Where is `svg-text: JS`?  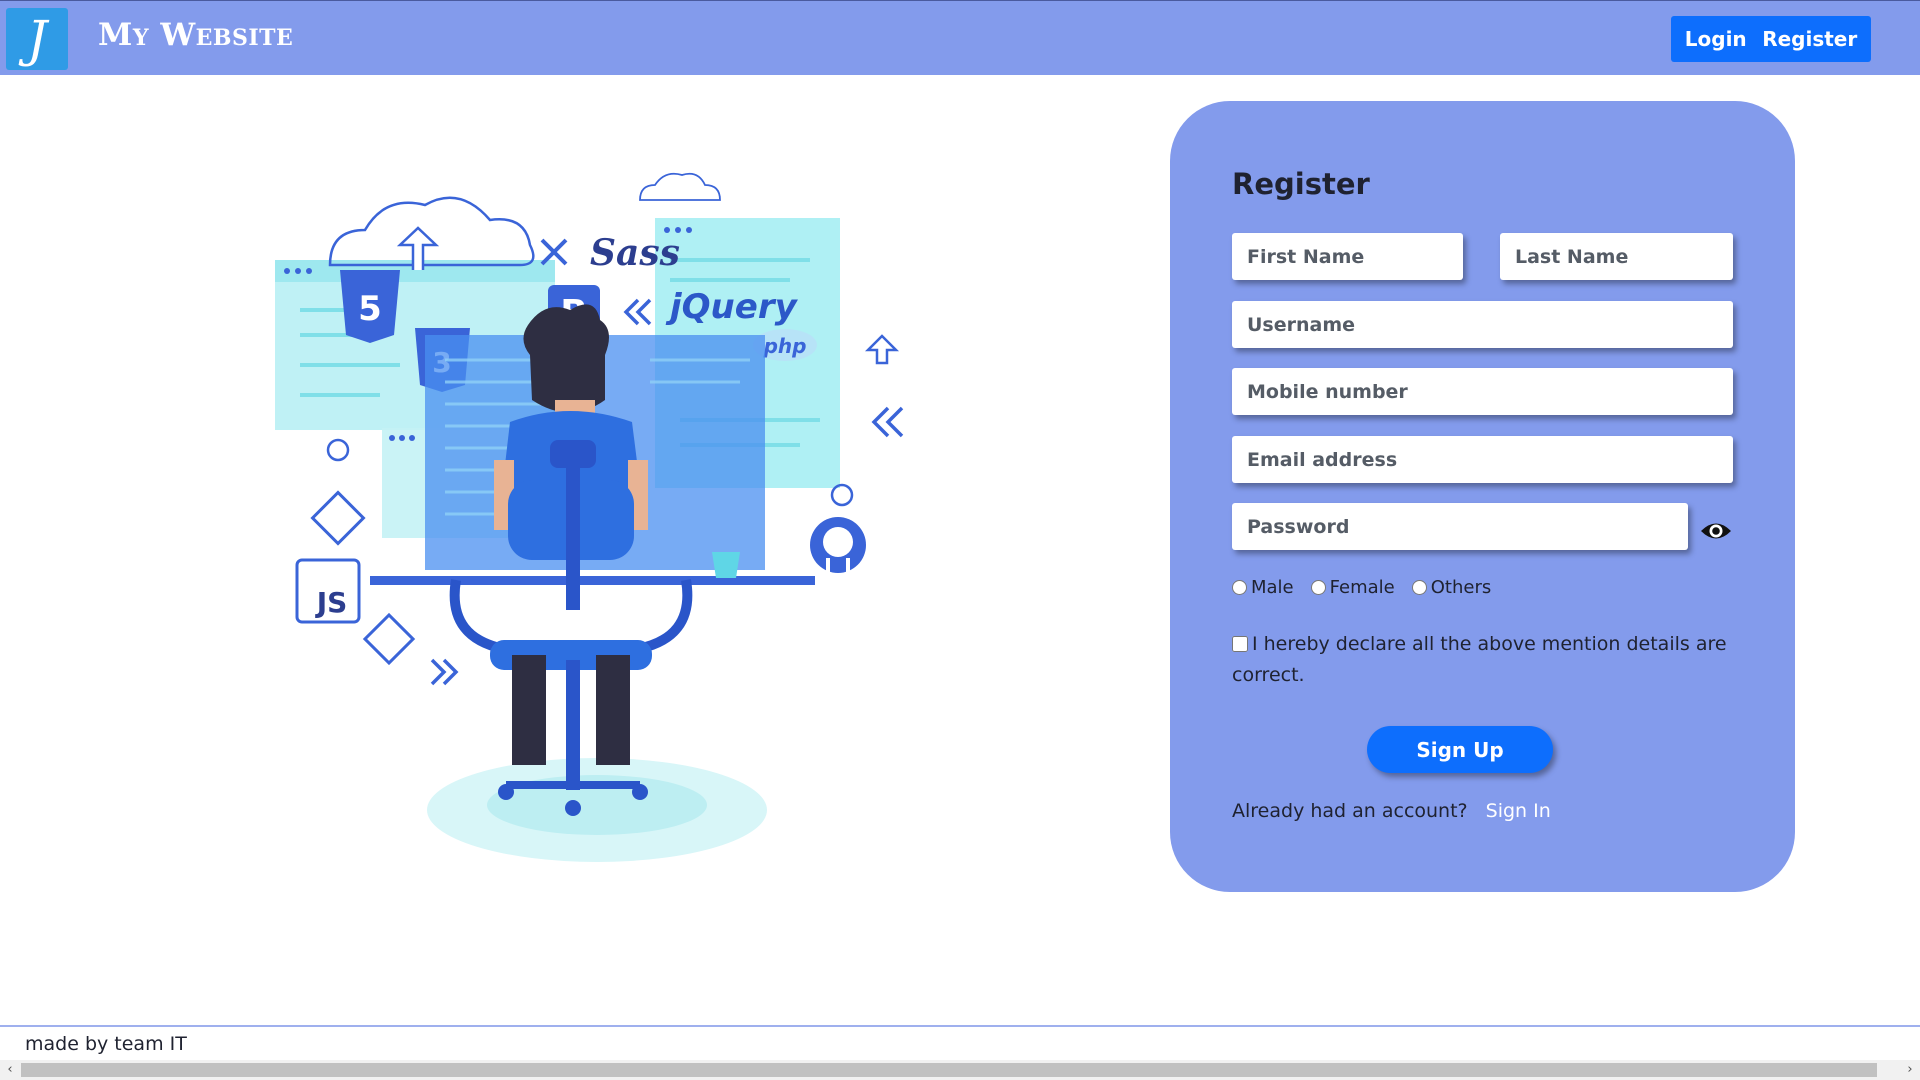 svg-text: JS is located at coordinates (331, 602).